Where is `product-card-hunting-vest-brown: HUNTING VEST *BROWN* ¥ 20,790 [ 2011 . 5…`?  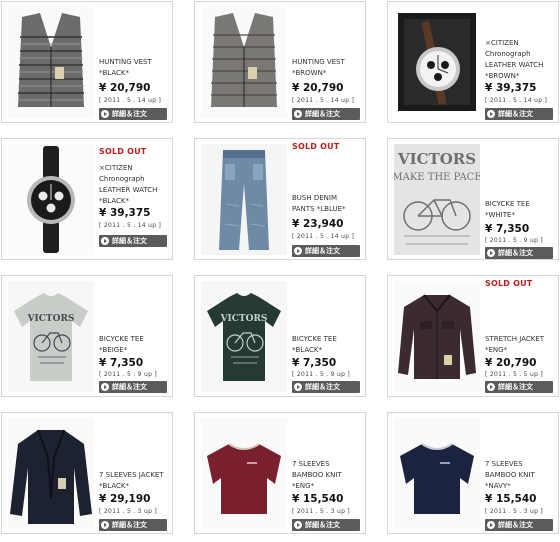 product-card-hunting-vest-brown: HUNTING VEST *BROWN* ¥ 20,790 [ 2011 . 5… is located at coordinates (280, 62).